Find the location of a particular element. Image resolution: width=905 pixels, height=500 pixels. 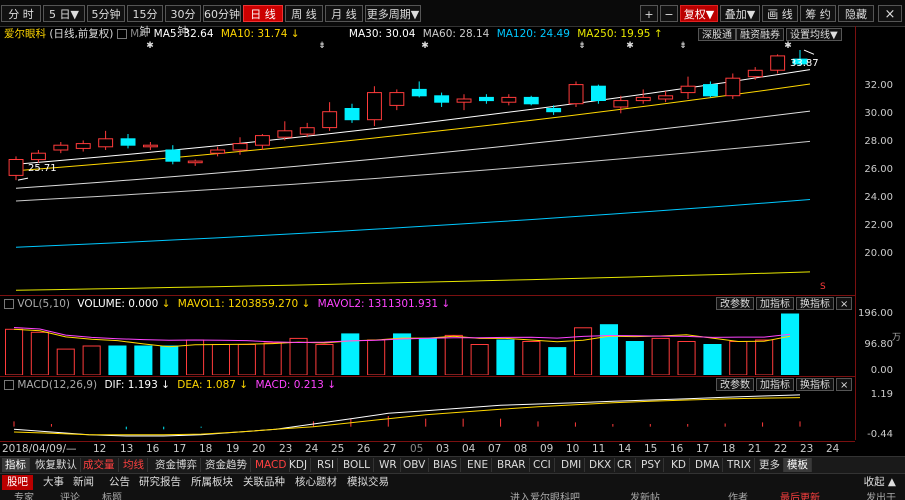

indicator-tab: 成交量 is located at coordinates (99, 465).